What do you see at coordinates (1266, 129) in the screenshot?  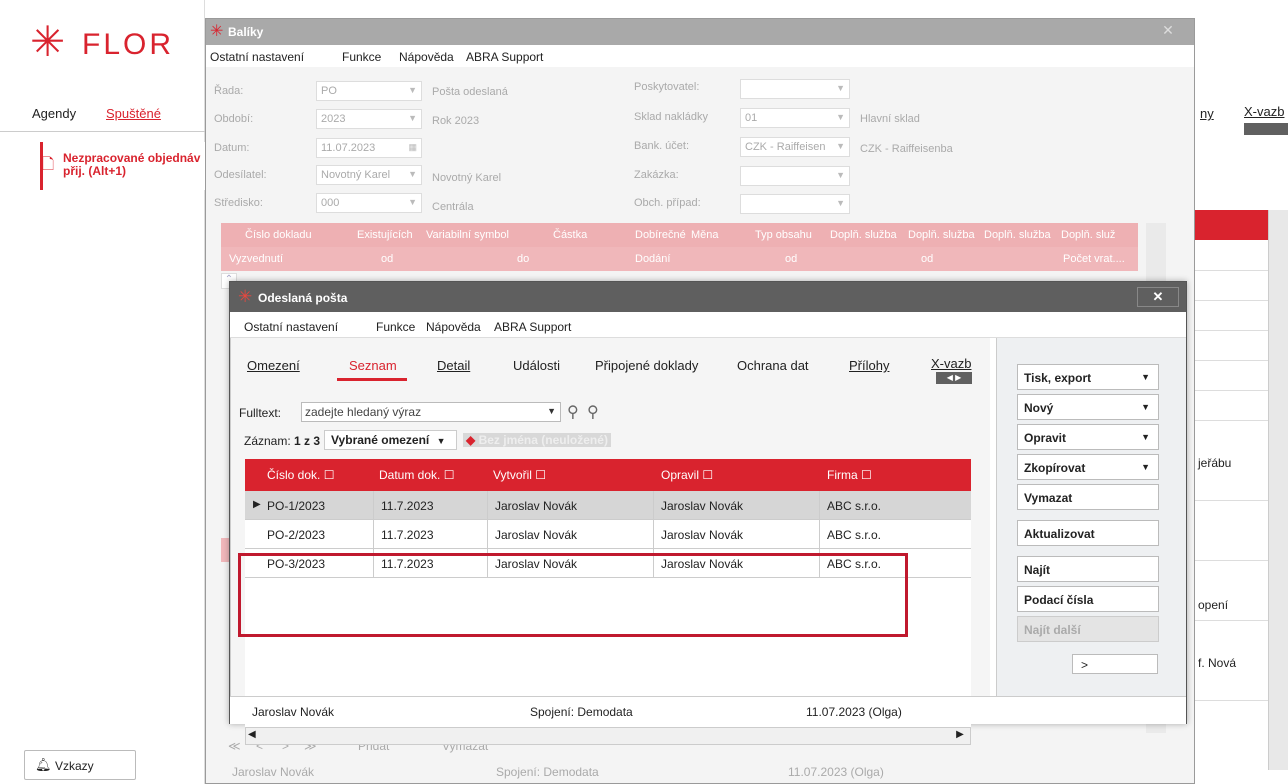 I see `bg-tab-scroller` at bounding box center [1266, 129].